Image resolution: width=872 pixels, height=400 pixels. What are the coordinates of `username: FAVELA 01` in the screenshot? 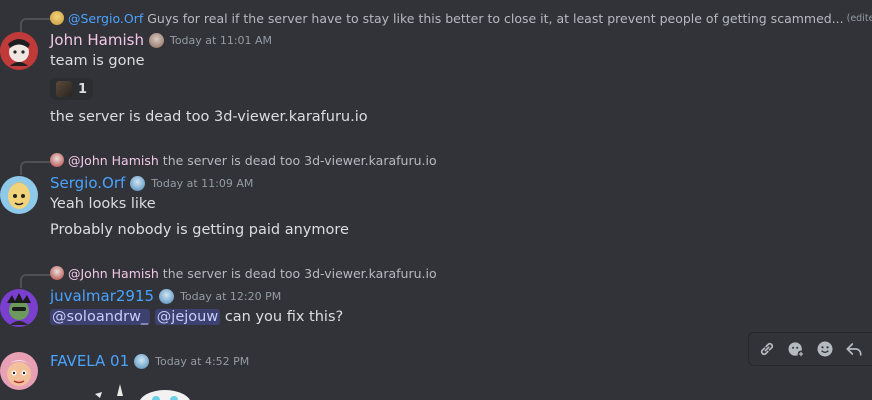 It's located at (89, 361).